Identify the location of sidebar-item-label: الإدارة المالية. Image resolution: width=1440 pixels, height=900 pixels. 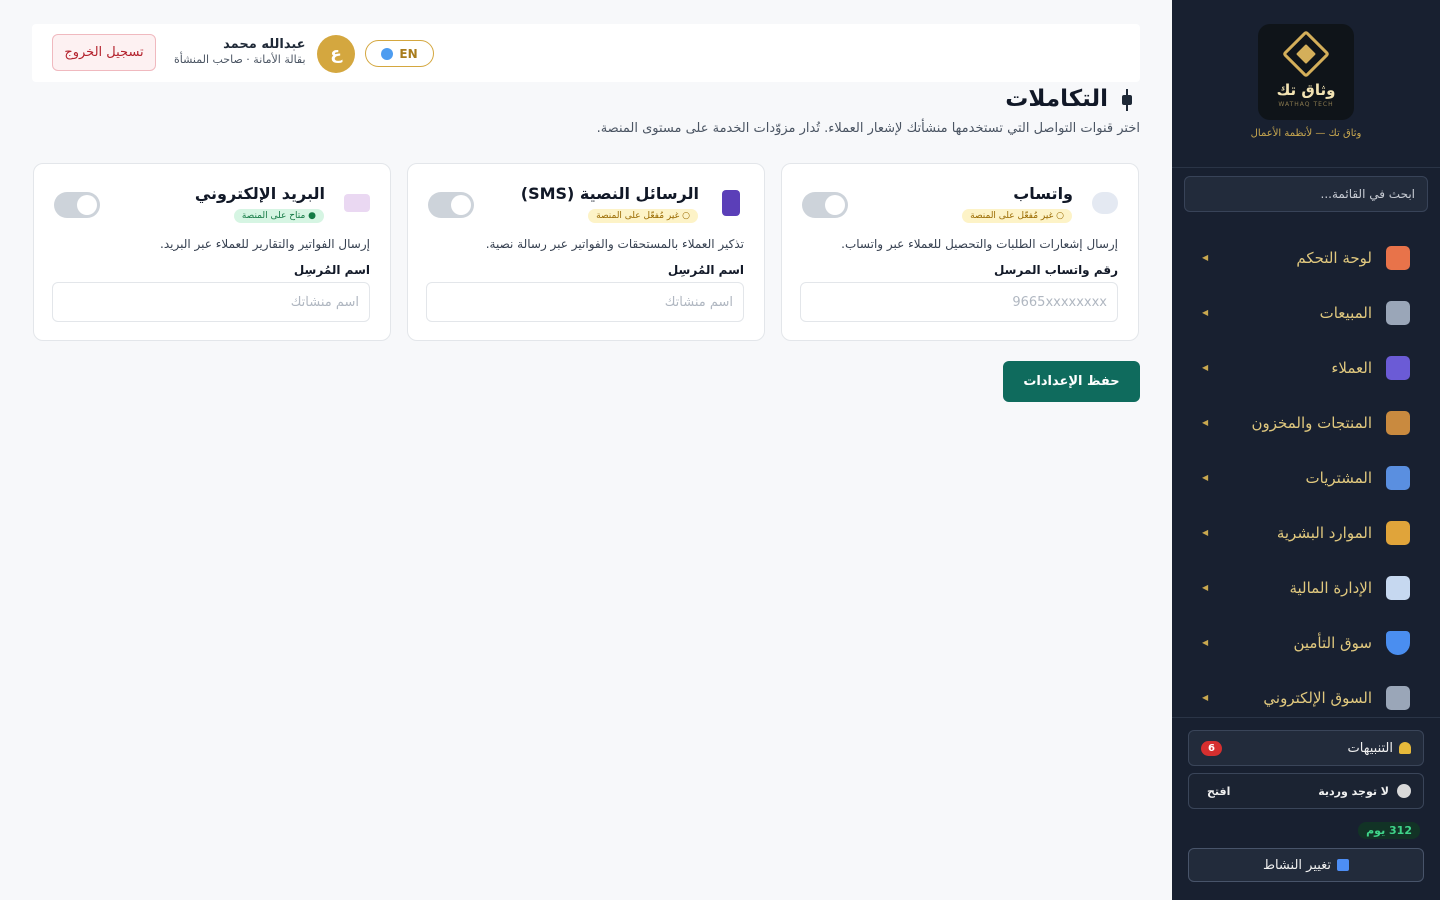
(1330, 587).